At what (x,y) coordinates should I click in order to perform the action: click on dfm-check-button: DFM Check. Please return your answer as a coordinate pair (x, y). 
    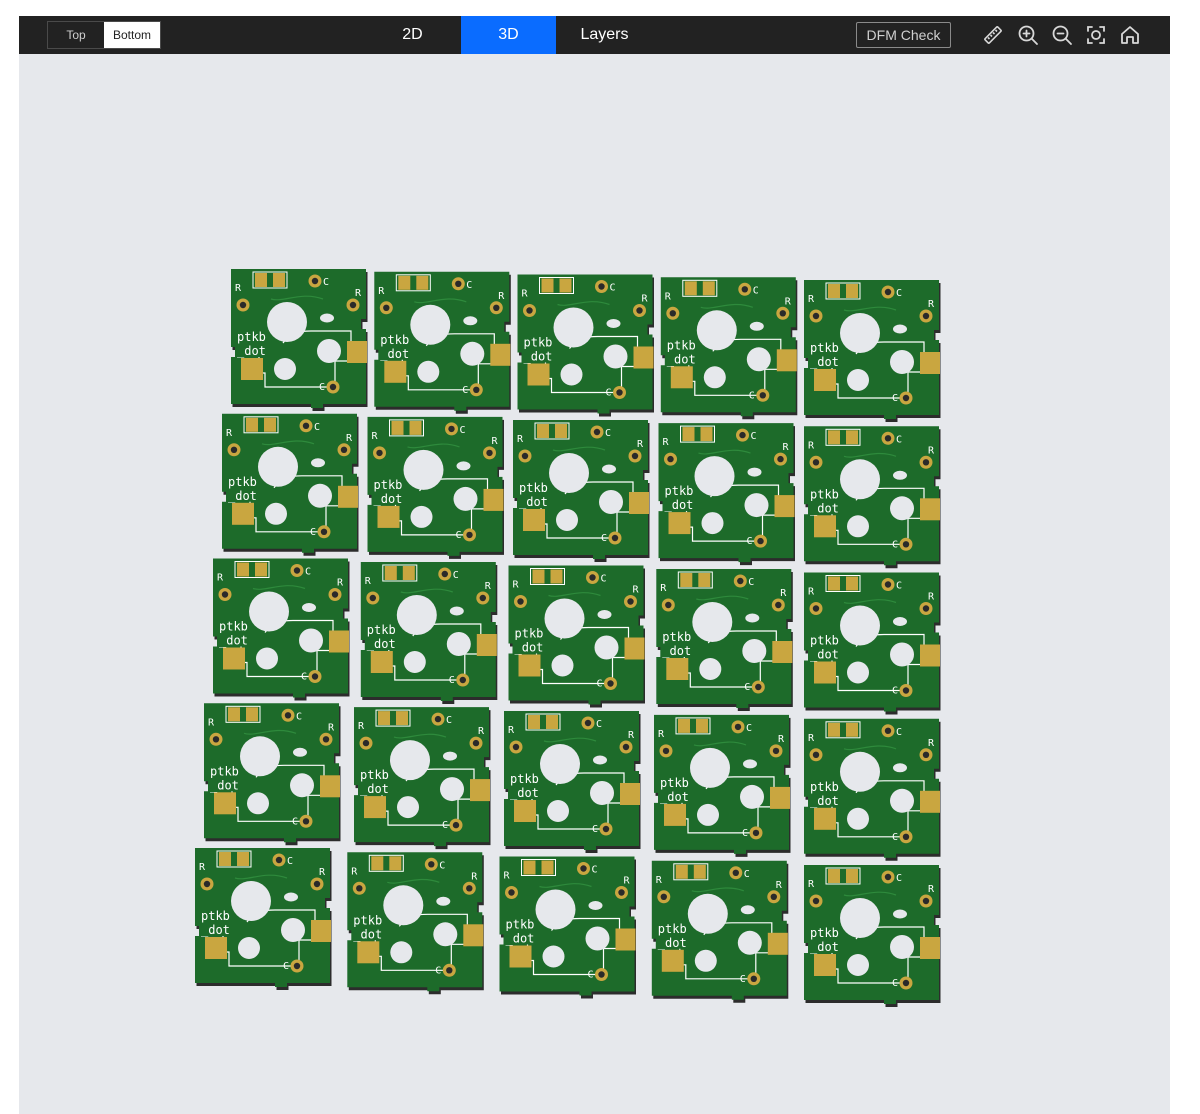
    Looking at the image, I should click on (903, 35).